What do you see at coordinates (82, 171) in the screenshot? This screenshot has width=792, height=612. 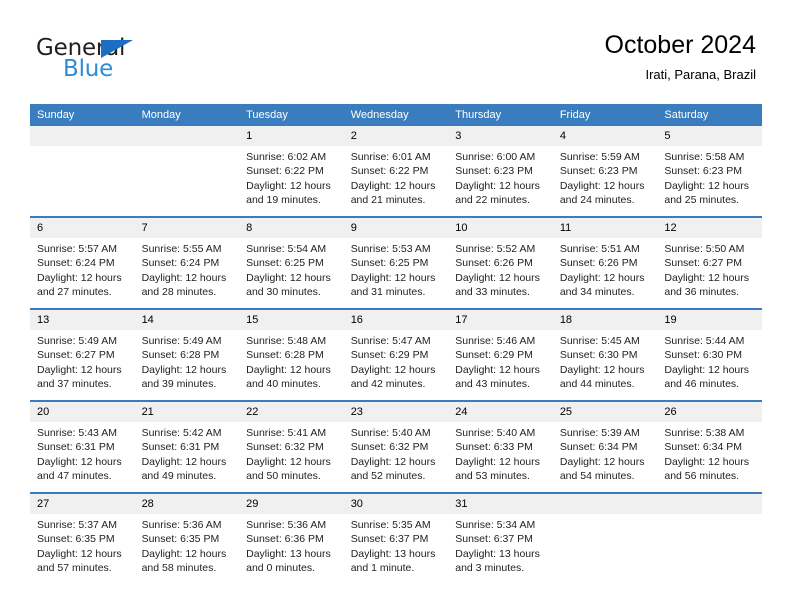 I see `calendar-cell-empty` at bounding box center [82, 171].